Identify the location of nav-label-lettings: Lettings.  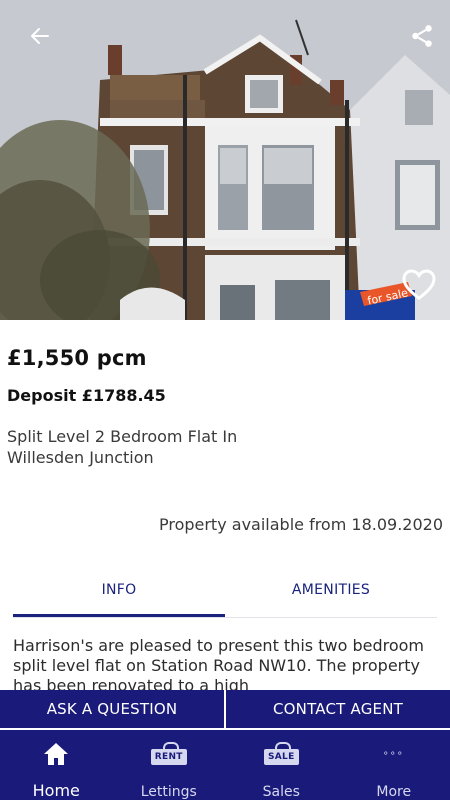
(168, 792).